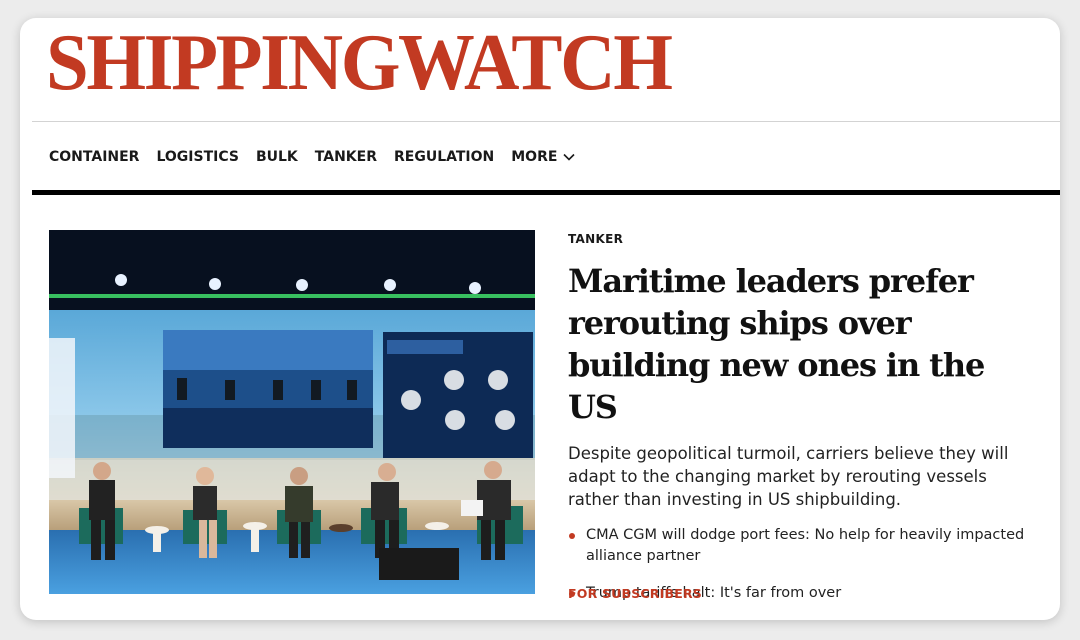  I want to click on nav-item-tanker: TANKER, so click(346, 157).